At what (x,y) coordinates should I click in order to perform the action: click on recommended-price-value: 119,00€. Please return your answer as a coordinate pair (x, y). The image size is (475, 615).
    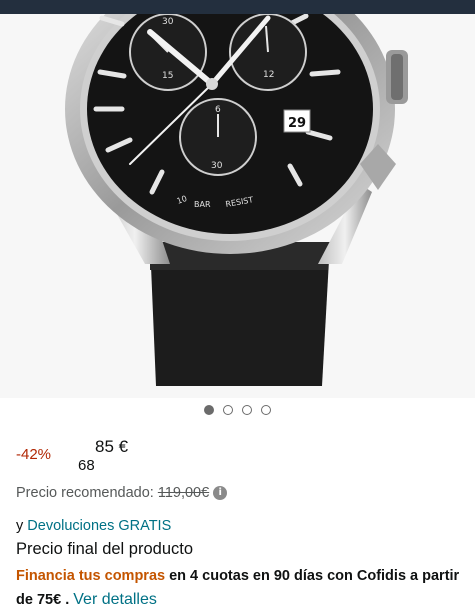
    Looking at the image, I should click on (183, 493).